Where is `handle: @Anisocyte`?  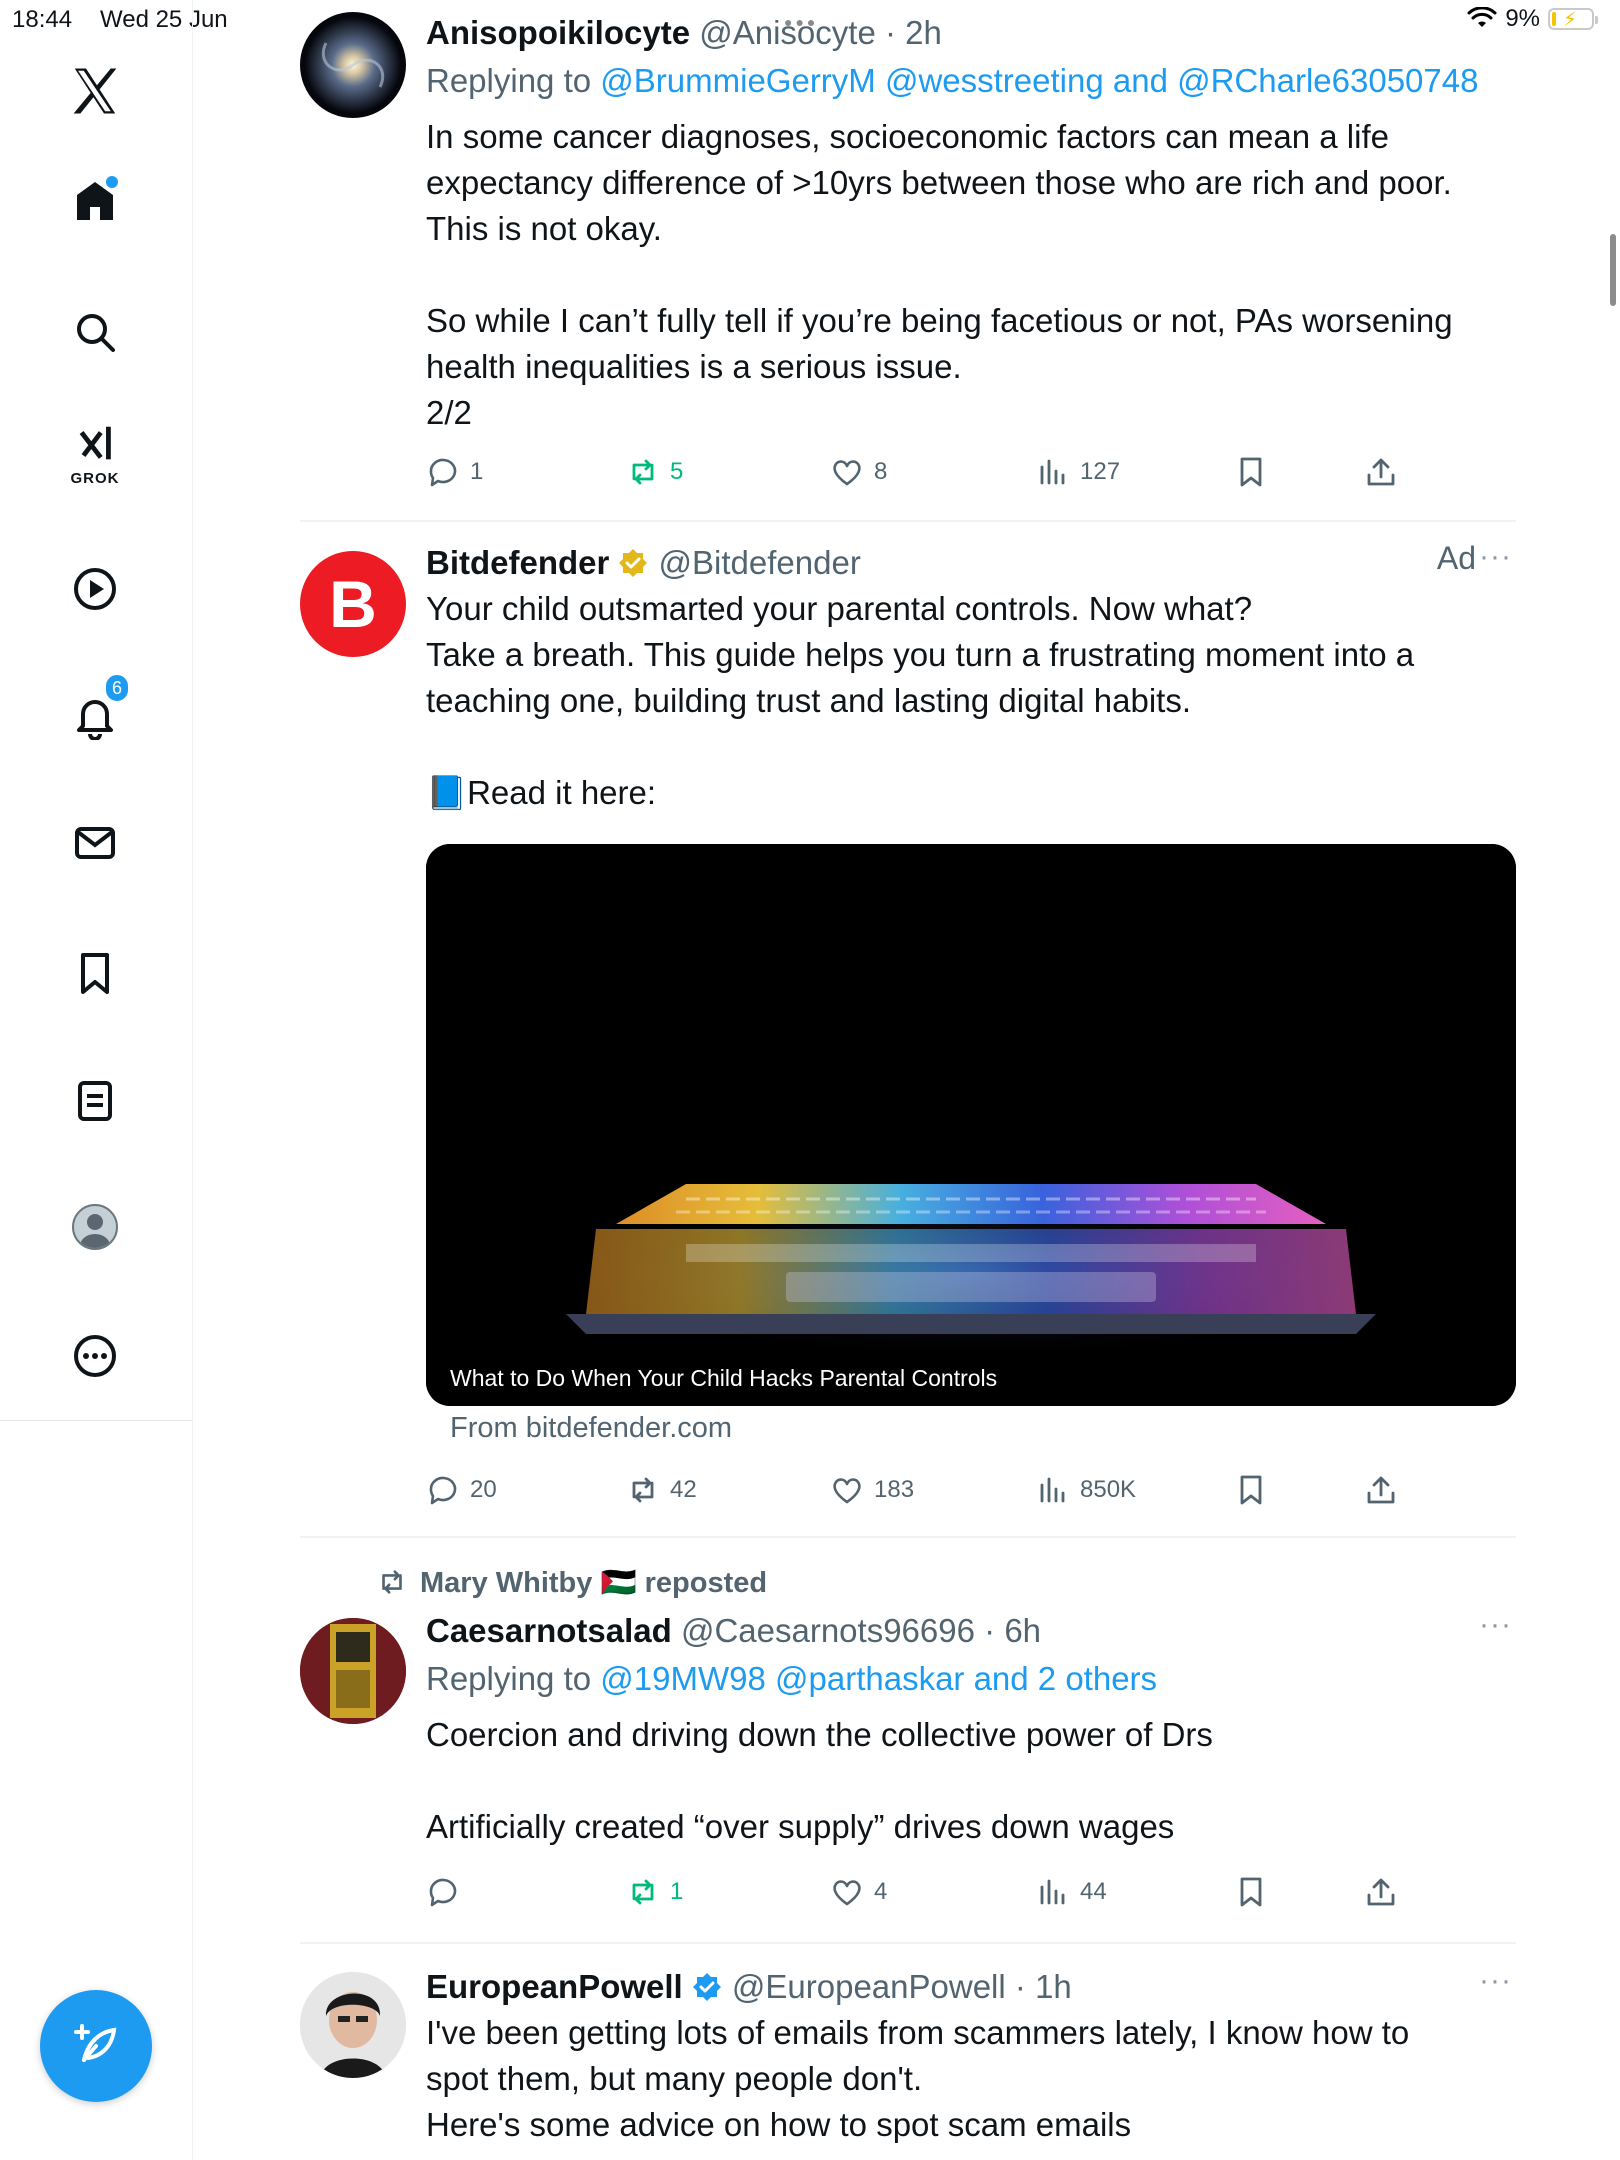 handle: @Anisocyte is located at coordinates (787, 32).